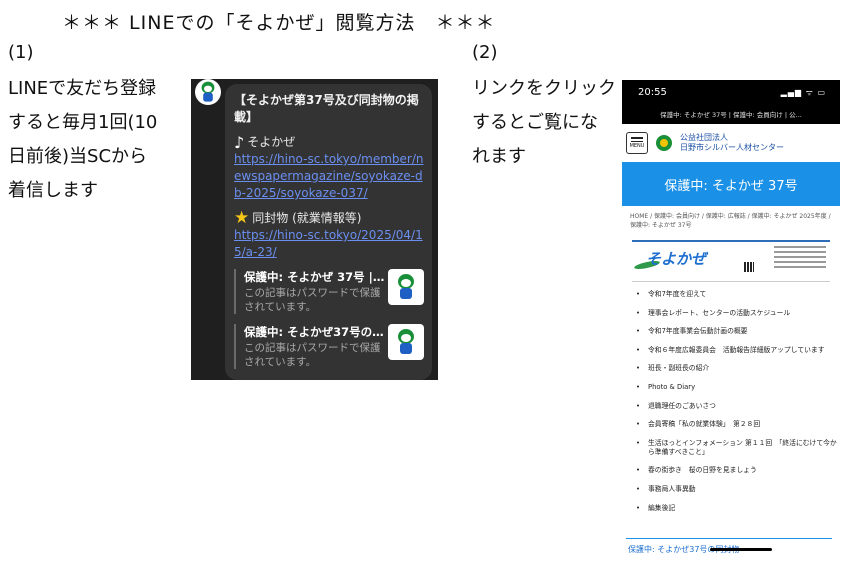 The width and height of the screenshot is (848, 567). Describe the element at coordinates (652, 92) in the screenshot. I see `status-time: 20:55` at that location.